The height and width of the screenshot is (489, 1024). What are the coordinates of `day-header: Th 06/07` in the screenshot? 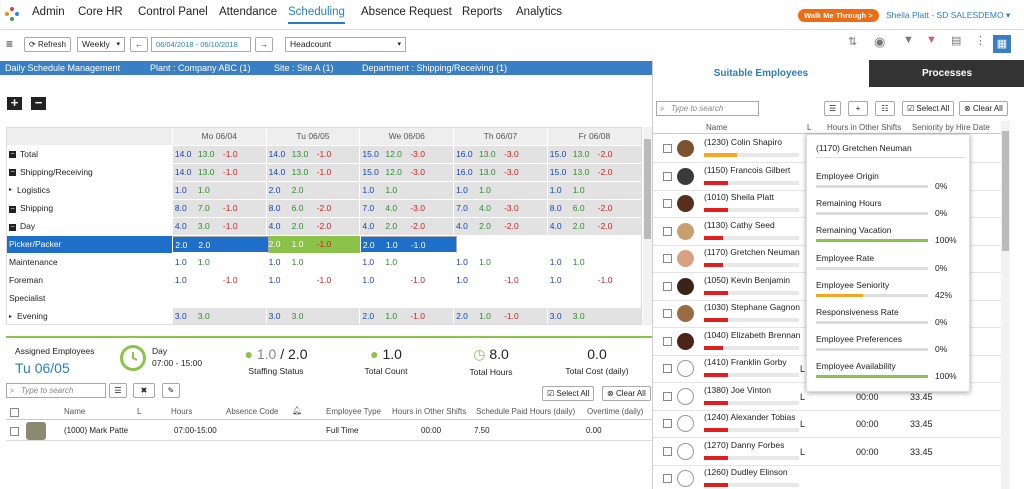 It's located at (500, 137).